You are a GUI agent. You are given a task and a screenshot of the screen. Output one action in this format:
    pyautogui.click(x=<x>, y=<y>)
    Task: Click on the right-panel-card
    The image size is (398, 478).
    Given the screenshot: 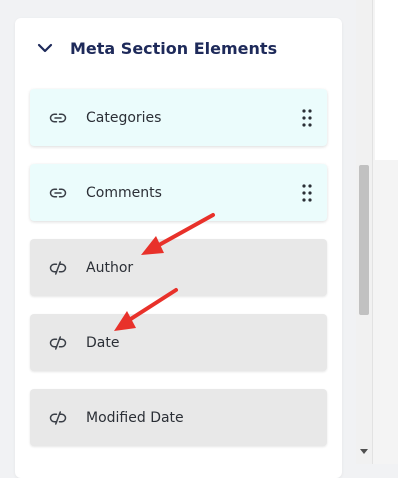 What is the action you would take?
    pyautogui.click(x=386, y=80)
    